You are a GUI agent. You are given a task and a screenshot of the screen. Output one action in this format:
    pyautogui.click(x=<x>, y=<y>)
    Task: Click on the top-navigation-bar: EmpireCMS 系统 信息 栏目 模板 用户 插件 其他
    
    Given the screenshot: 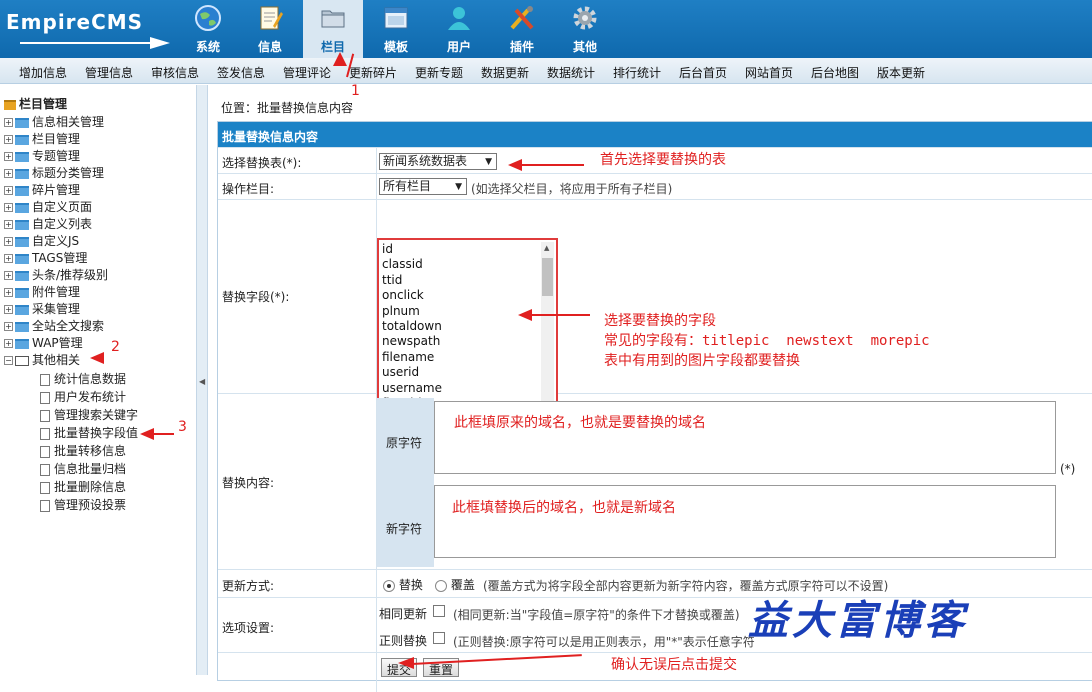 What is the action you would take?
    pyautogui.click(x=546, y=29)
    